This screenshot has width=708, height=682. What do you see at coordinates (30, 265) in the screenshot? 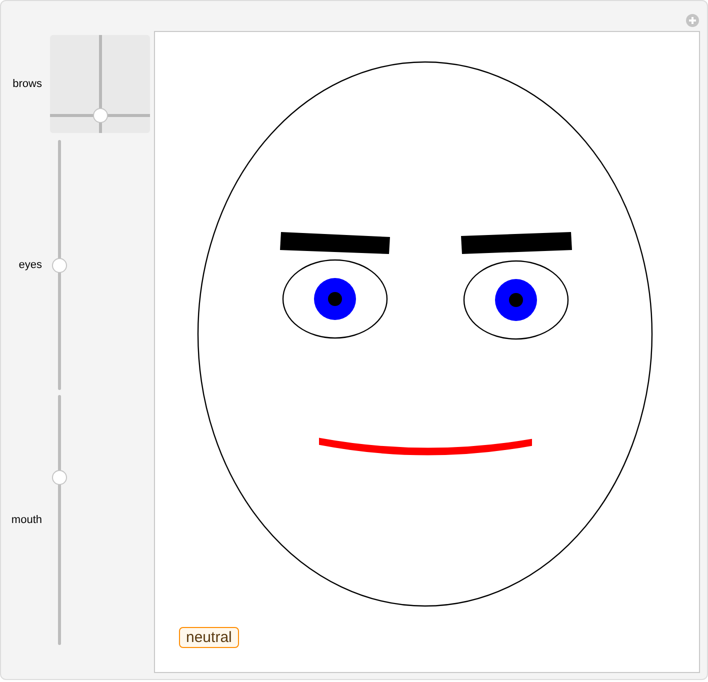
I see `control-label: eyes` at bounding box center [30, 265].